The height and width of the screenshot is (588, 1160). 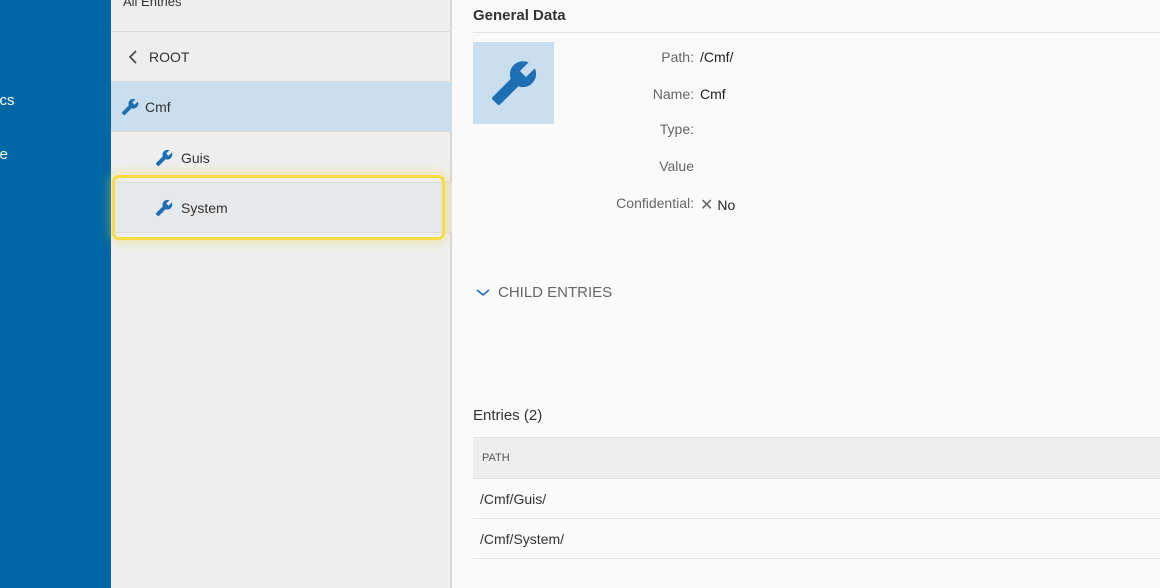 What do you see at coordinates (854, 168) in the screenshot?
I see `field-value-row: Value` at bounding box center [854, 168].